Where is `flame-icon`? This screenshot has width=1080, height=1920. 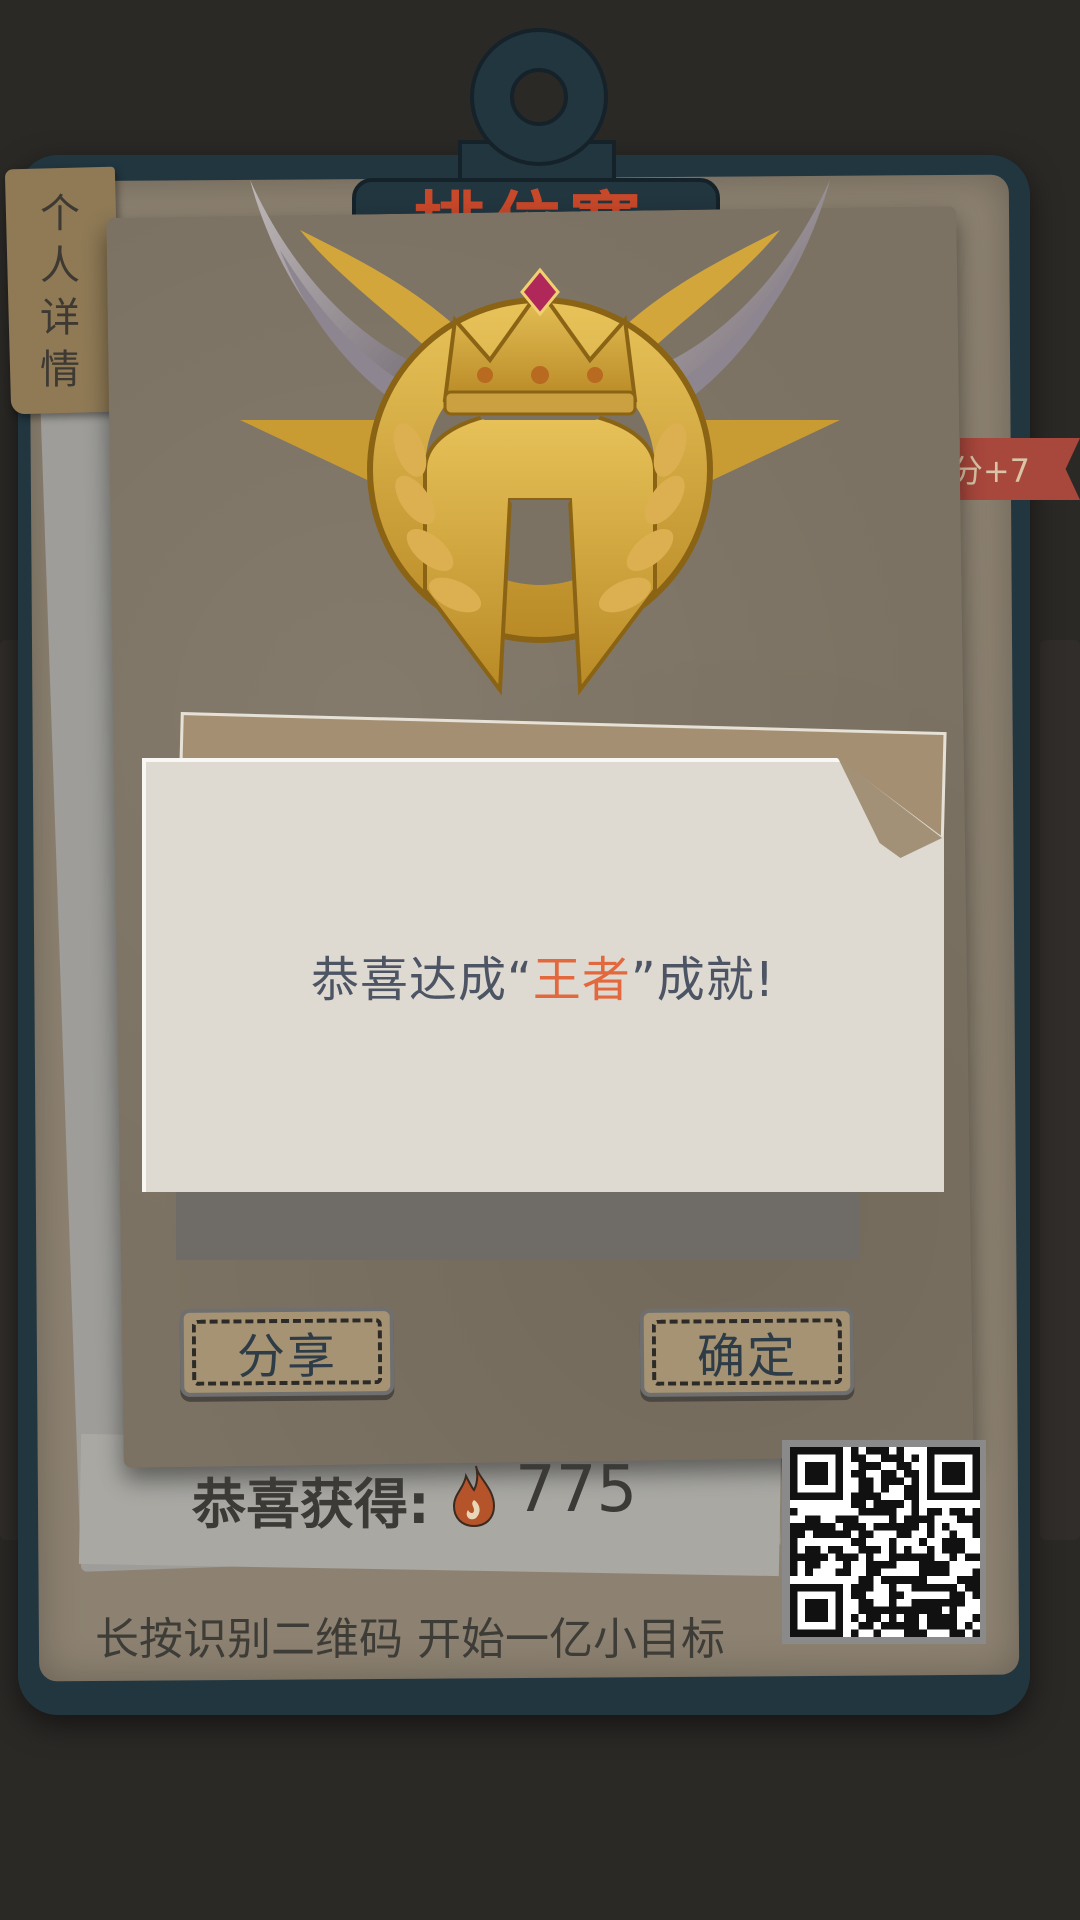 flame-icon is located at coordinates (474, 1496).